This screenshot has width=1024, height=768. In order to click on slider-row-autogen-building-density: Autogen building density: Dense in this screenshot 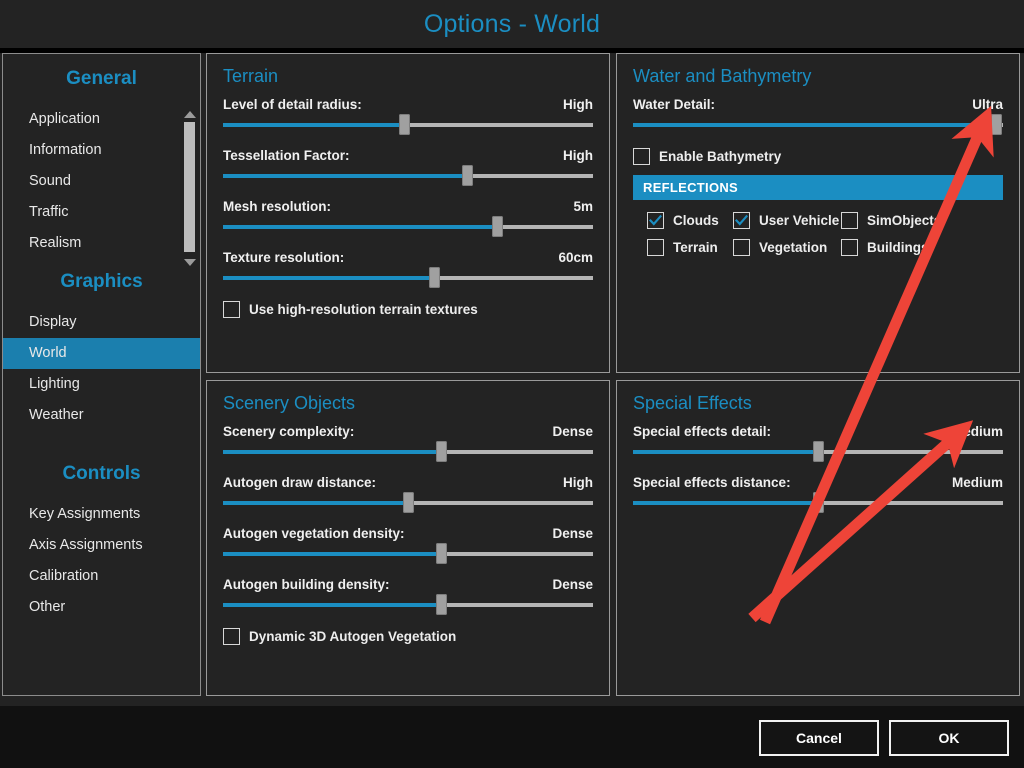, I will do `click(408, 596)`.